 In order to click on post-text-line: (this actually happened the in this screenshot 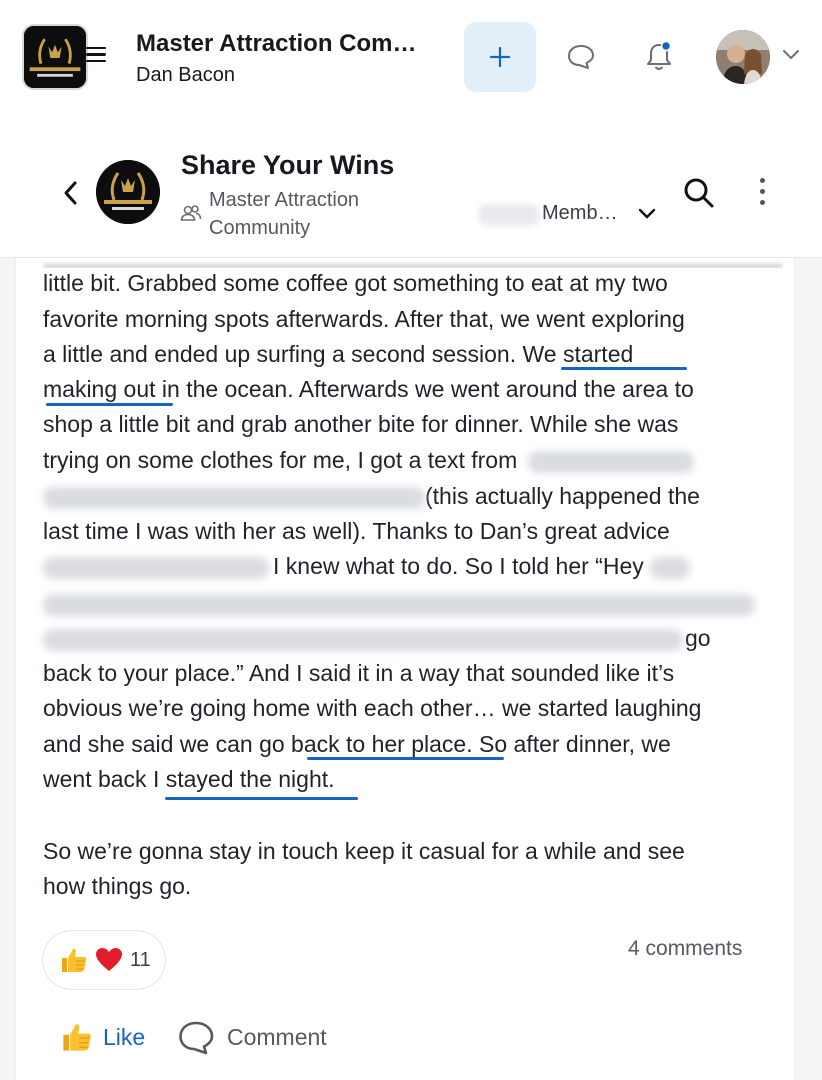, I will do `click(371, 496)`.